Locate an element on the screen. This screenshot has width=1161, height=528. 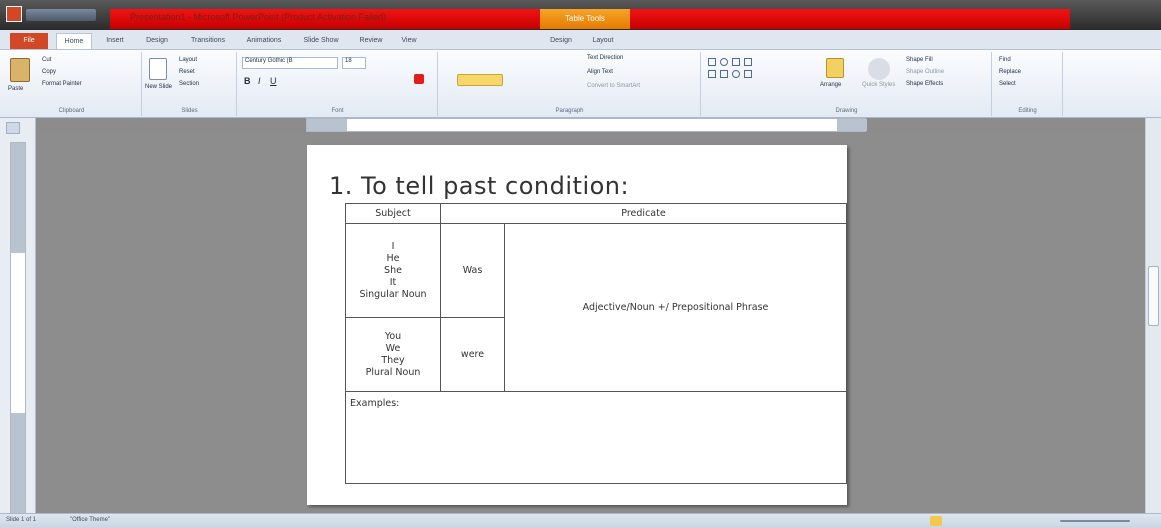
shape-effects-button: Shape Effects is located at coordinates (924, 84).